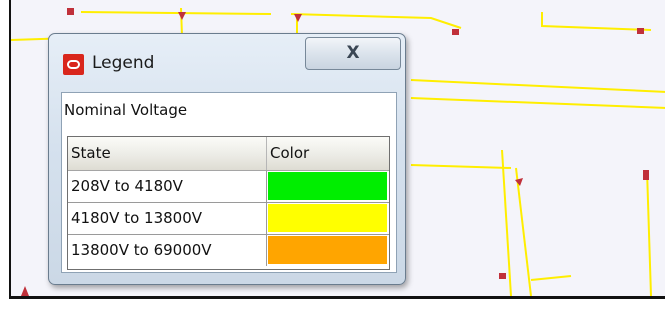  Describe the element at coordinates (167, 153) in the screenshot. I see `column-header-state: State` at that location.